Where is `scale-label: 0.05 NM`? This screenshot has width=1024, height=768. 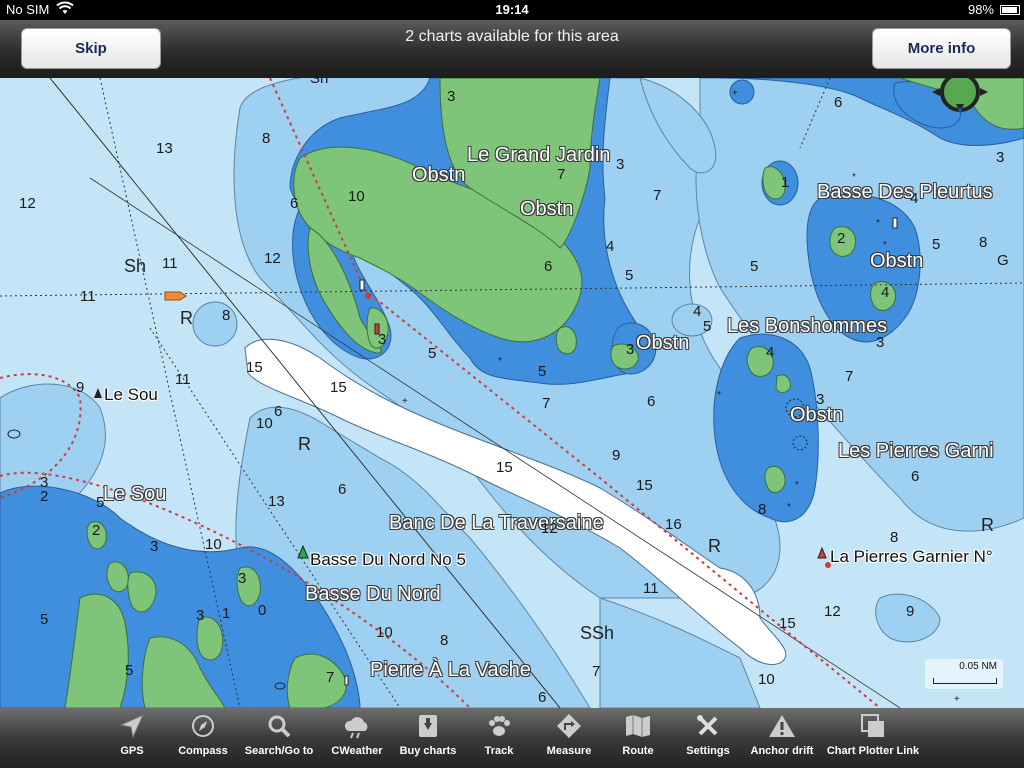
scale-label: 0.05 NM is located at coordinates (978, 666).